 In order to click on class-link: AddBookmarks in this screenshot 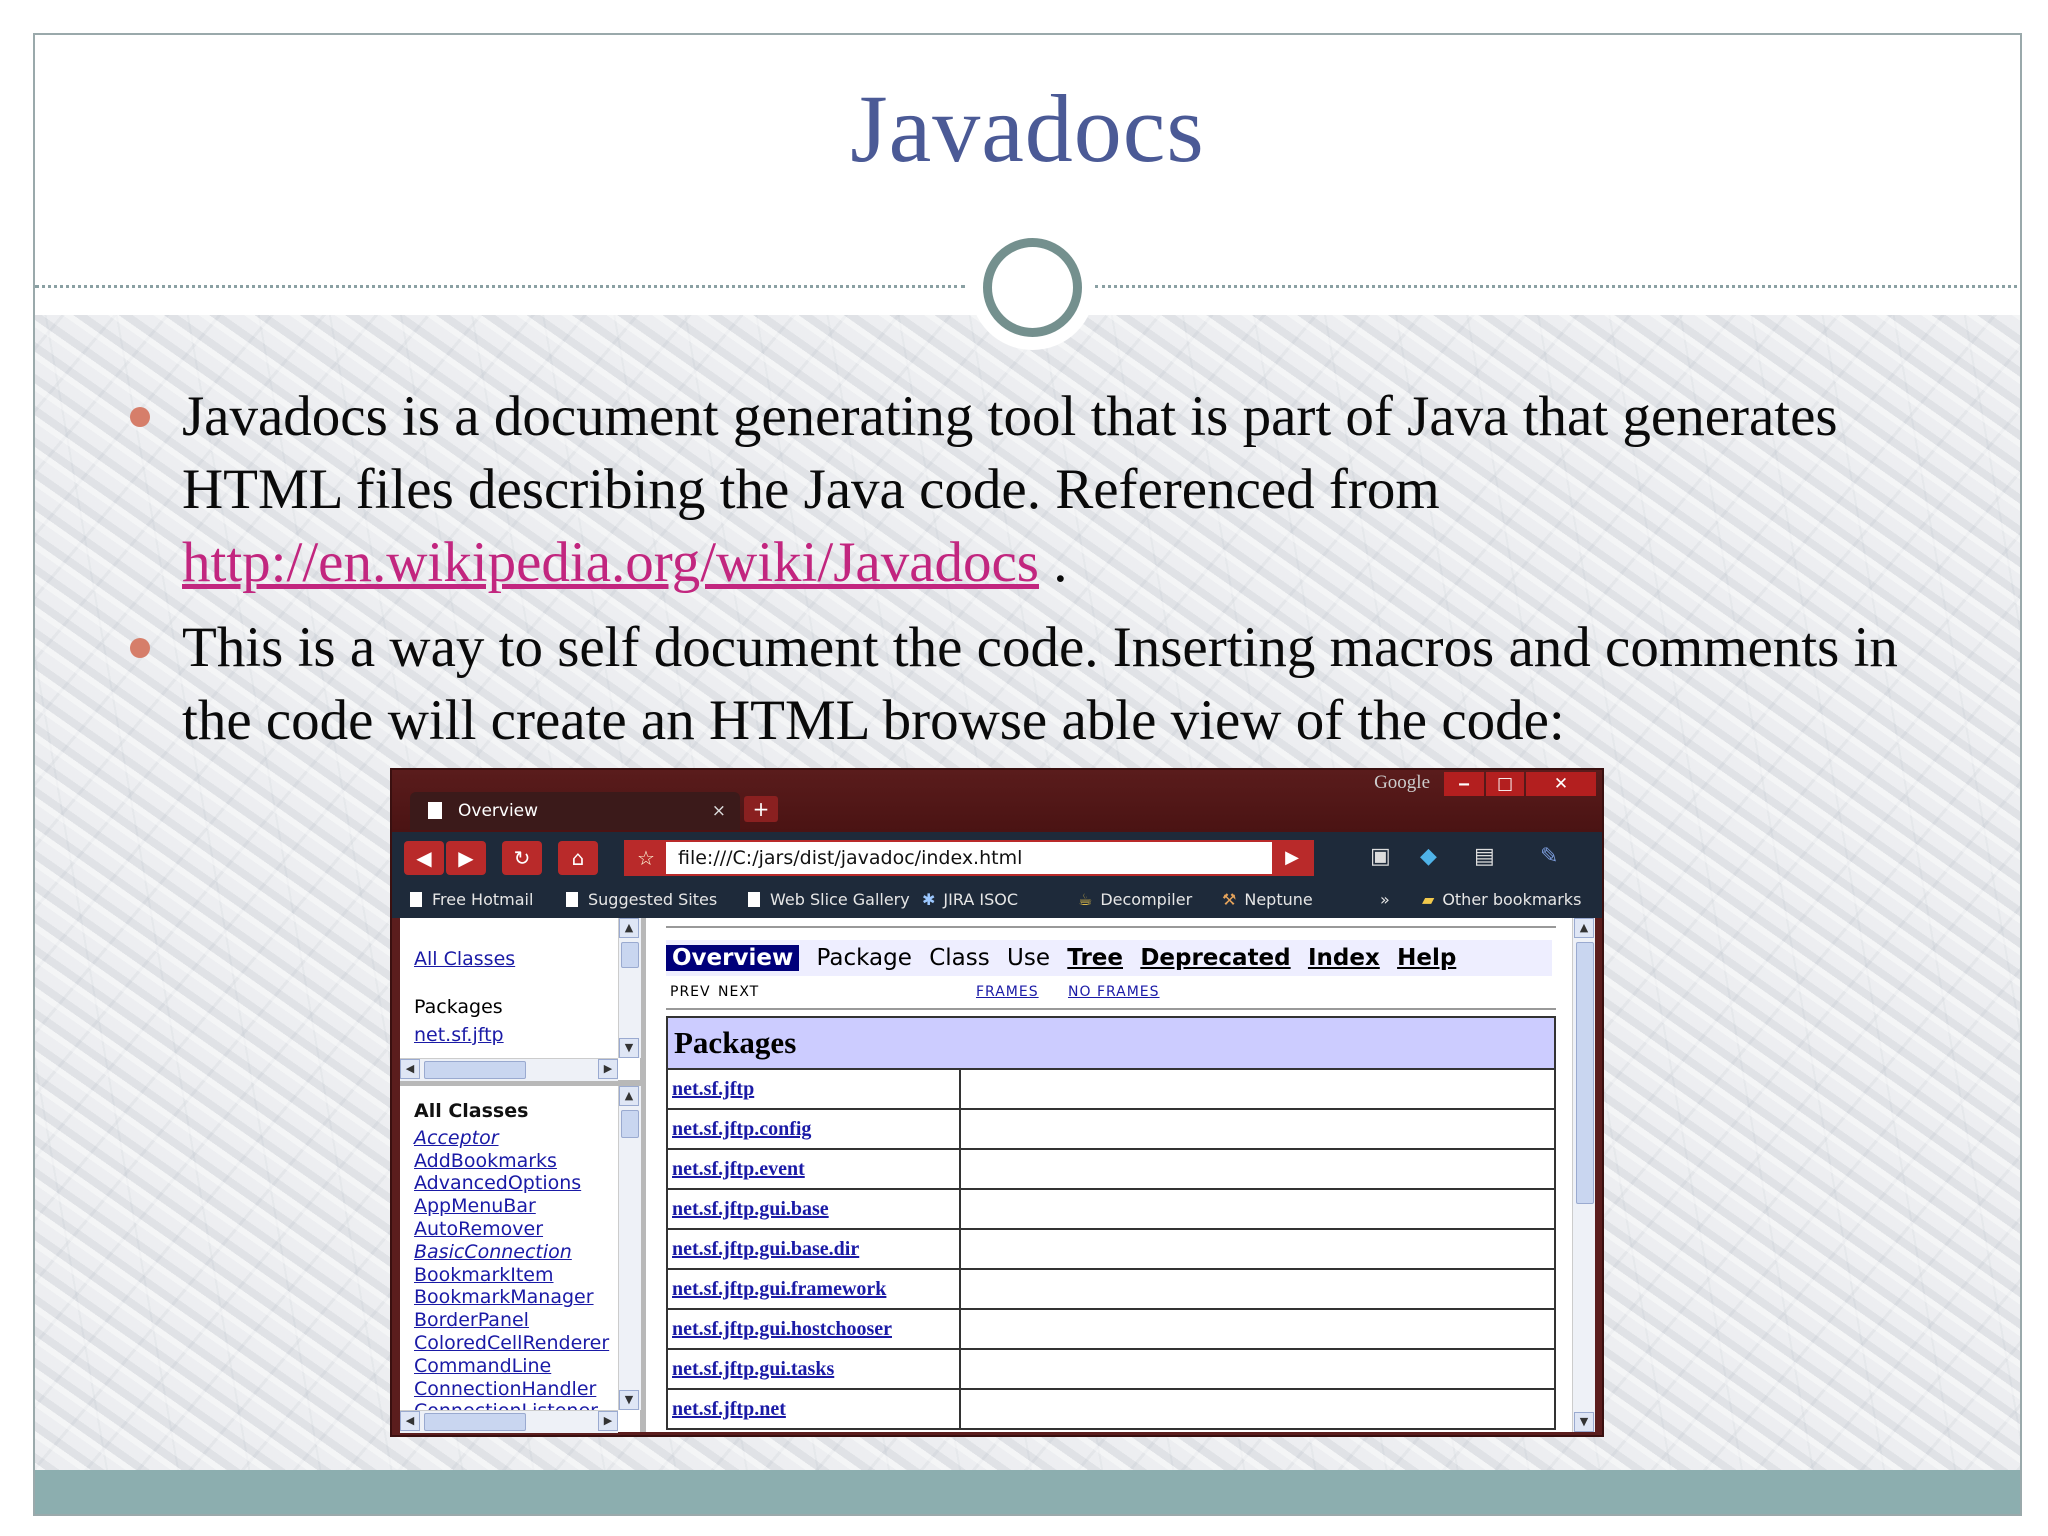, I will do `click(514, 1161)`.